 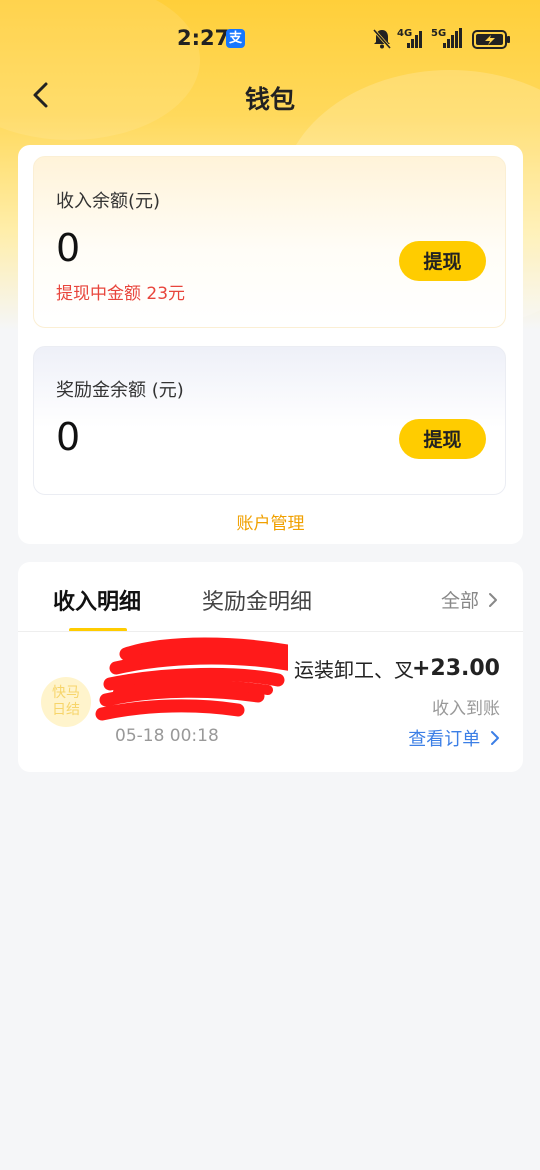 What do you see at coordinates (414, 39) in the screenshot?
I see `signal-4g-icon` at bounding box center [414, 39].